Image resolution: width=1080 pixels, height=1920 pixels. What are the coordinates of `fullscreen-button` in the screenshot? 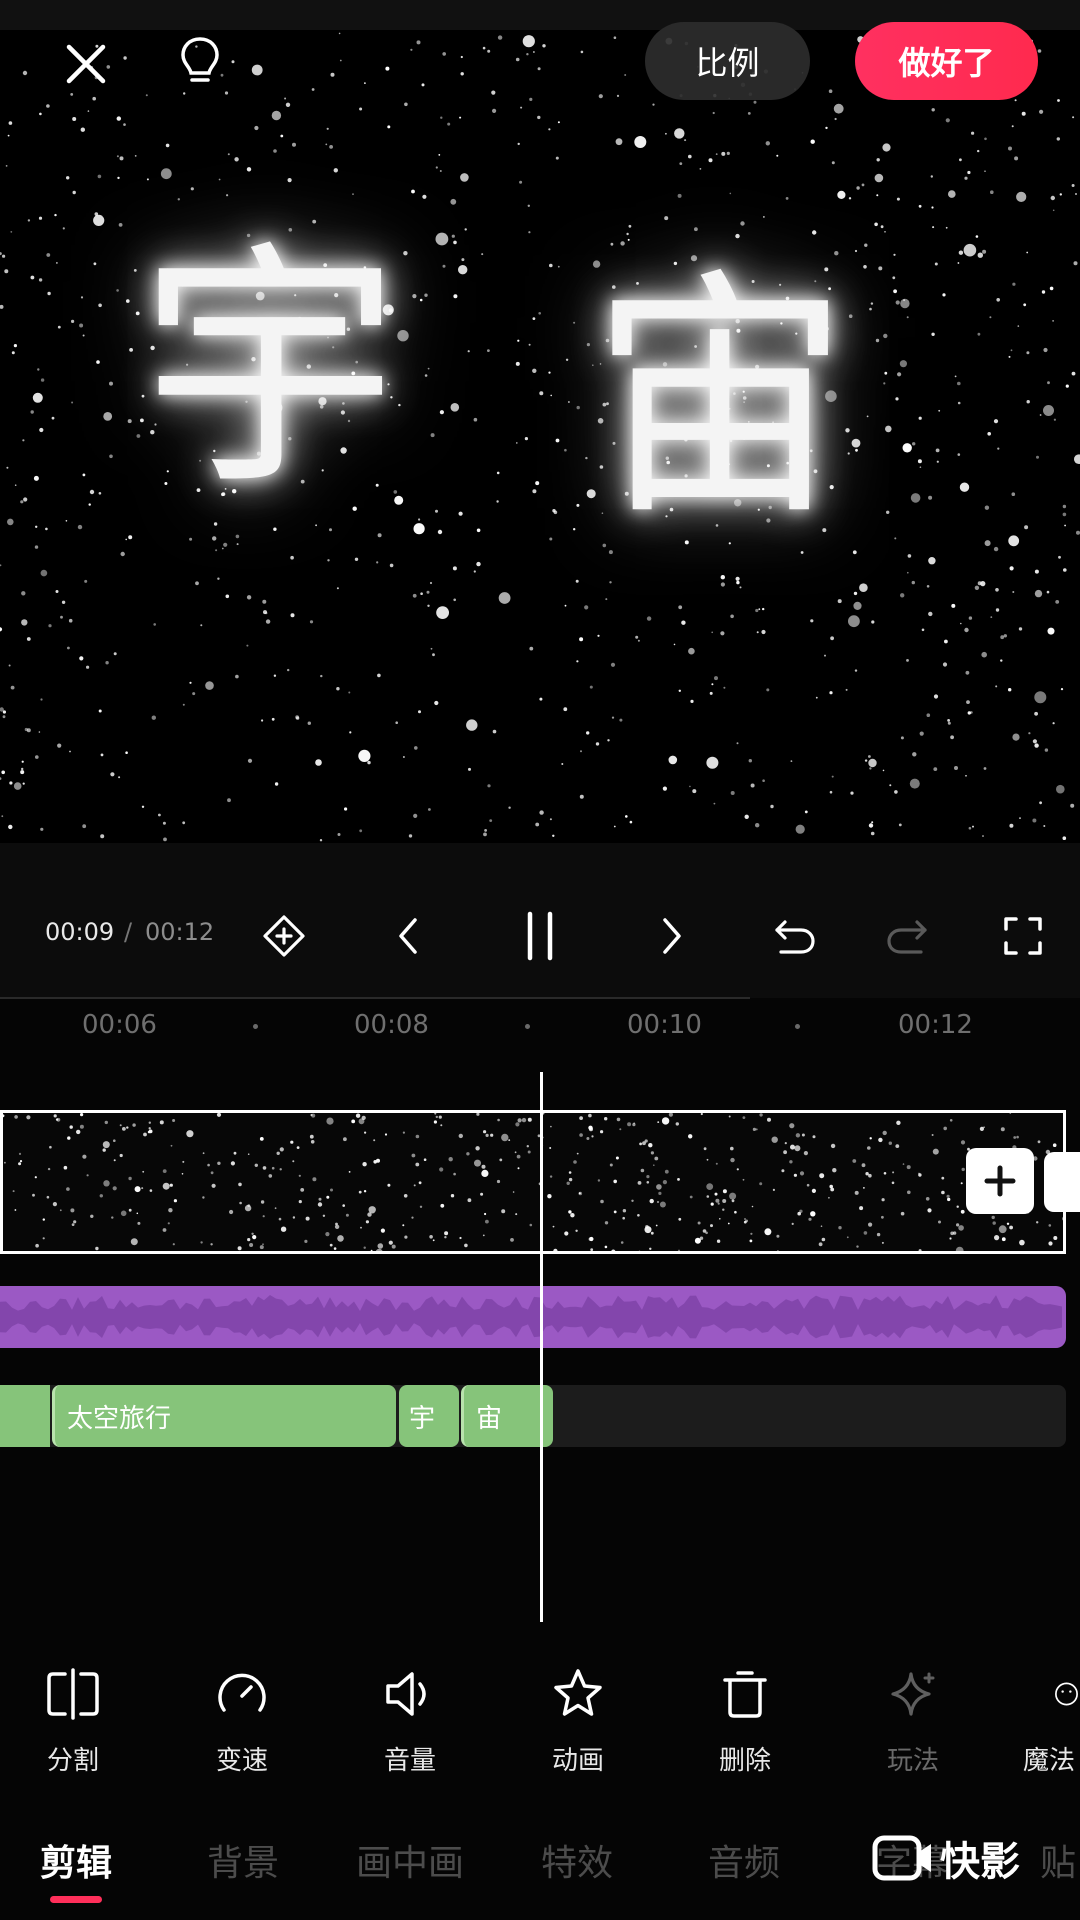 It's located at (1023, 936).